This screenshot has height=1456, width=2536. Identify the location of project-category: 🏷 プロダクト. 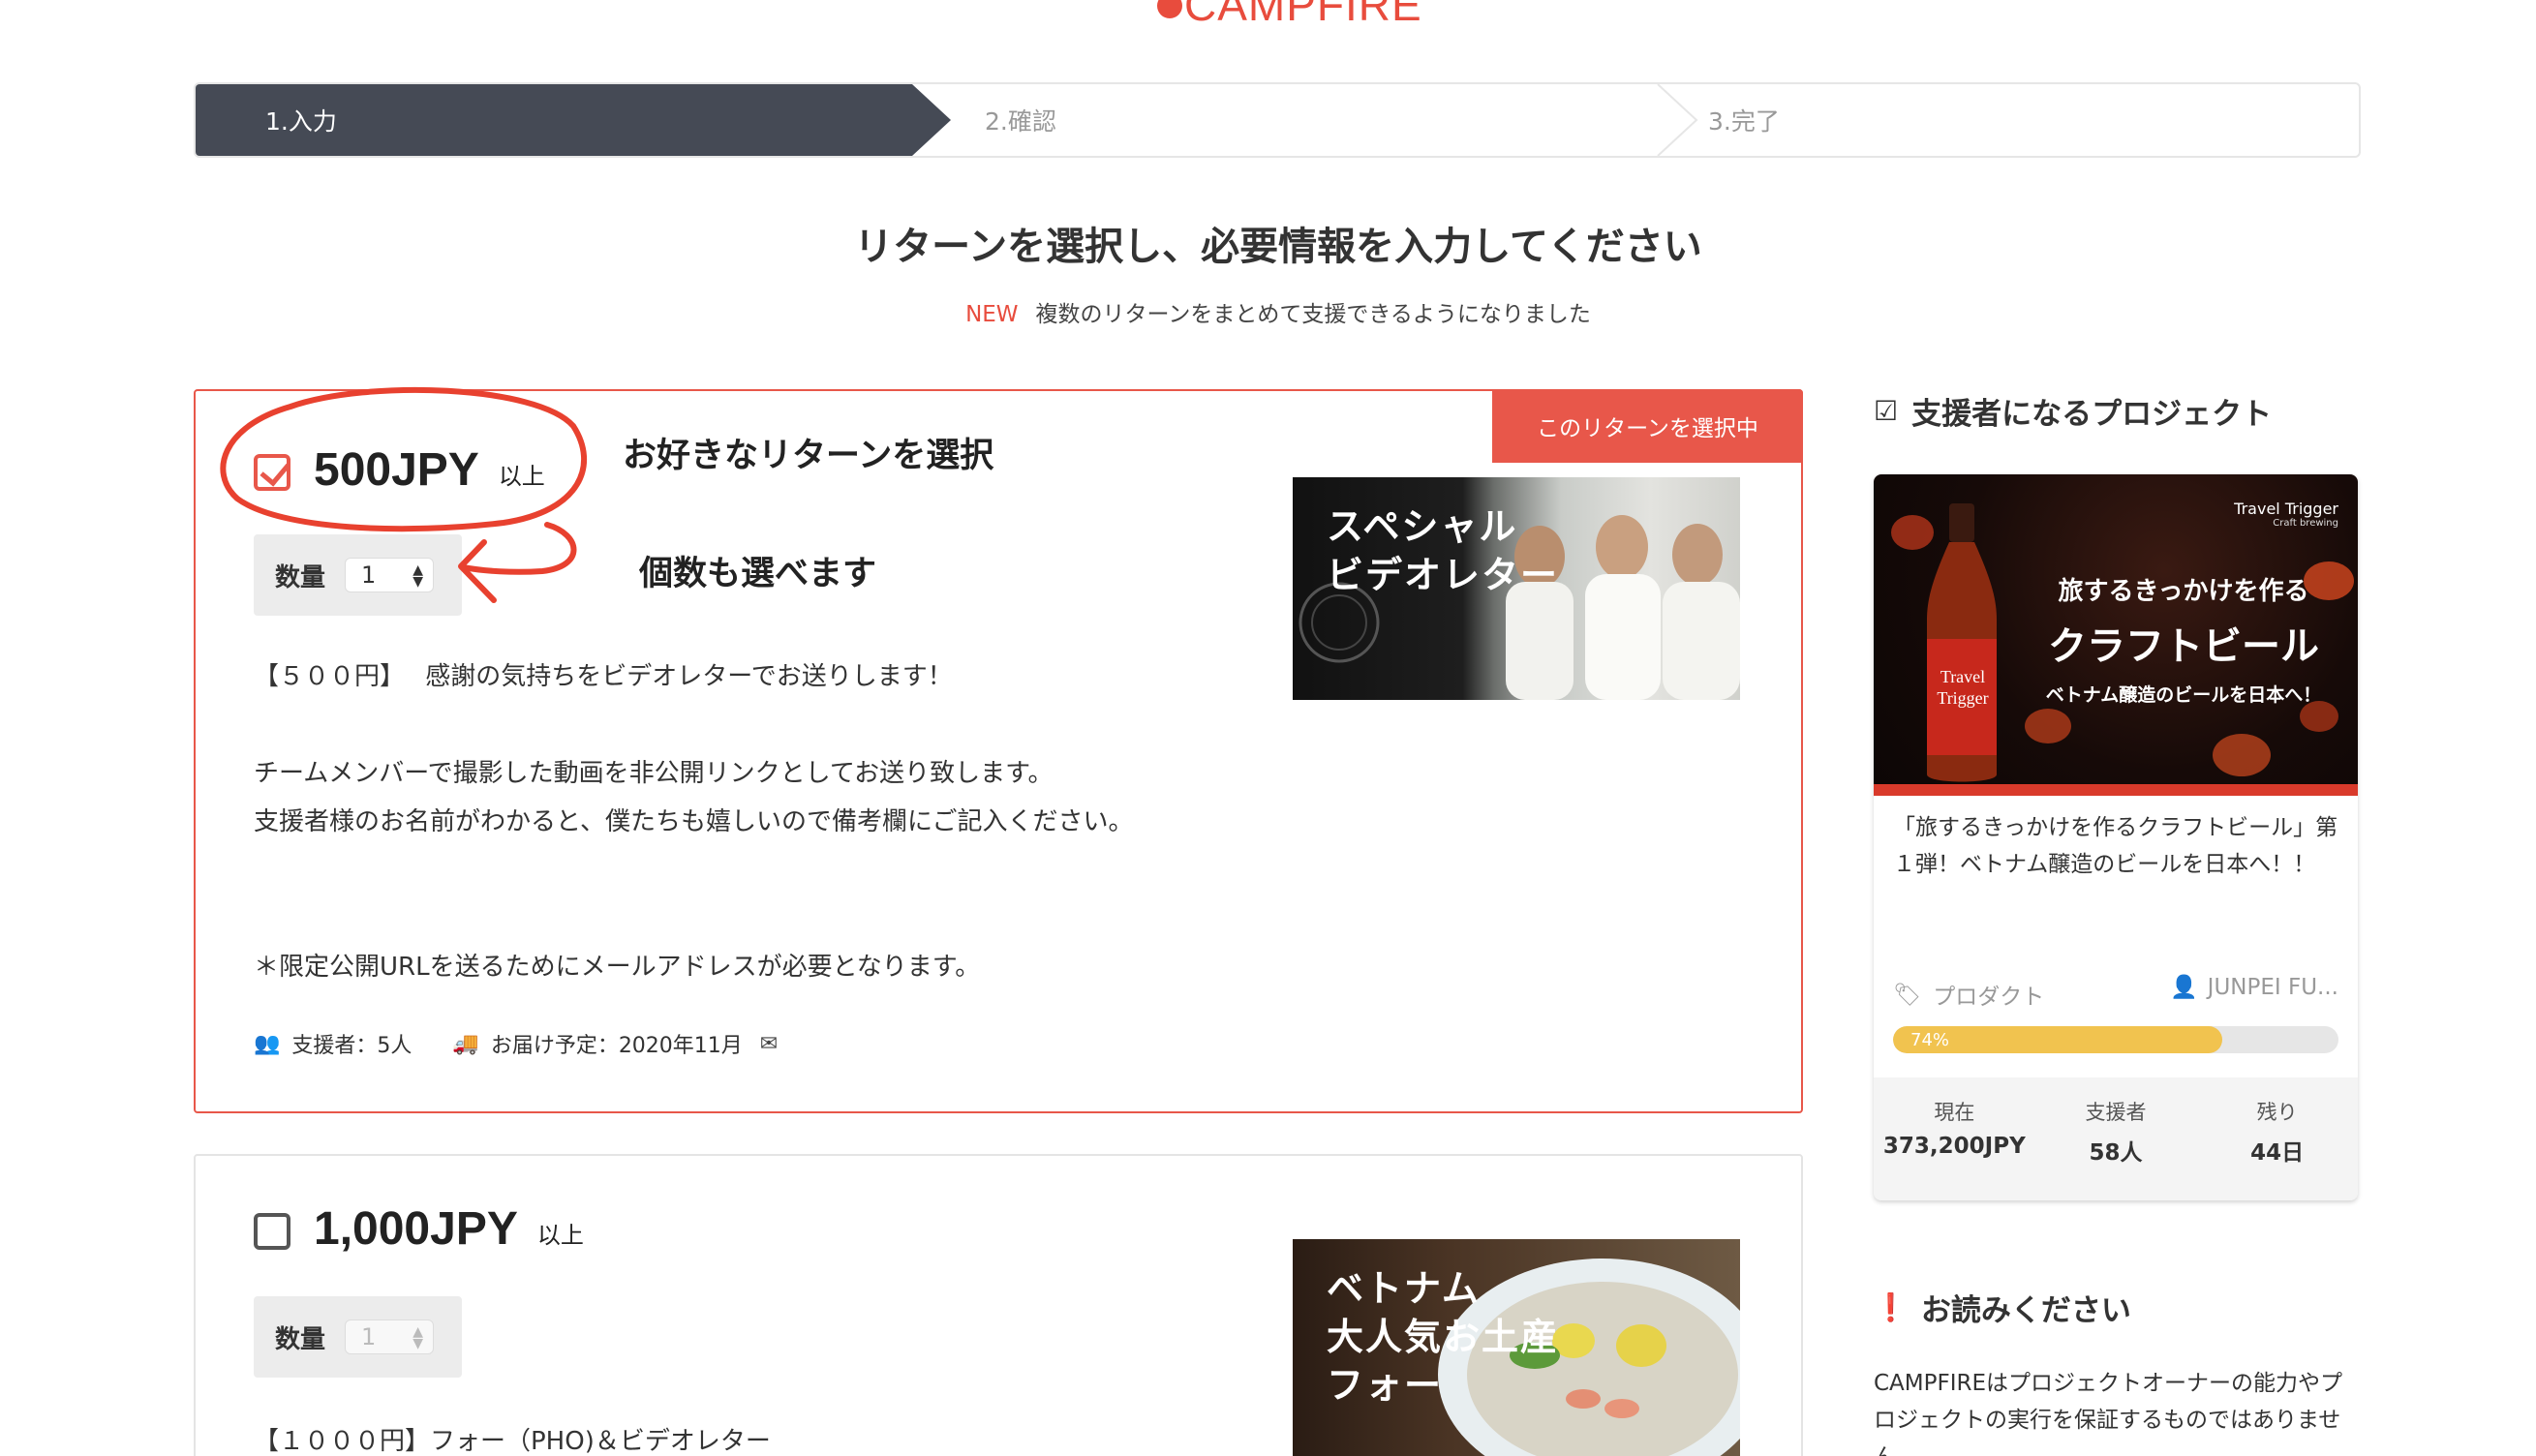
(1968, 995).